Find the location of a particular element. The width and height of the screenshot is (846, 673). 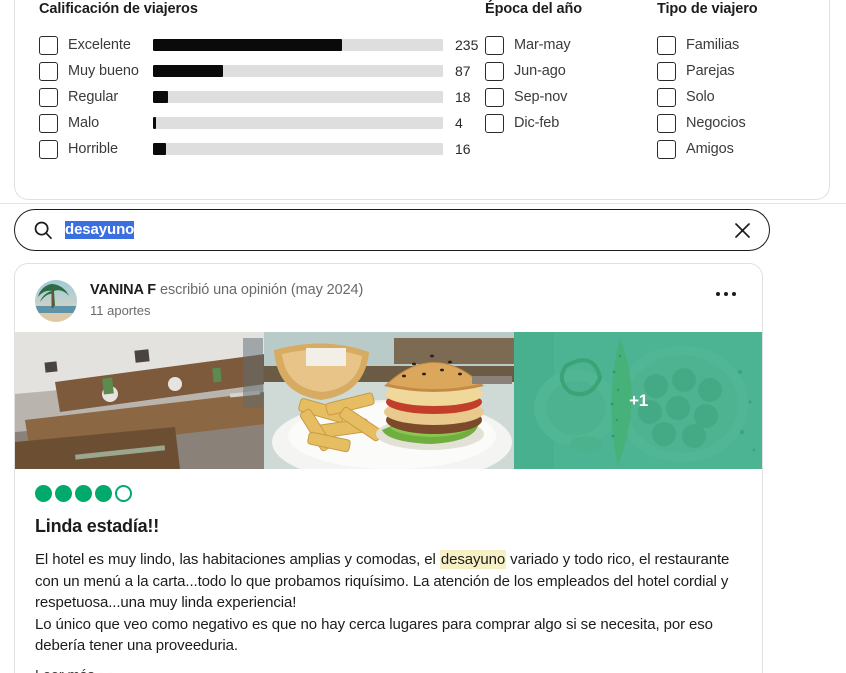

chevron-down-icon is located at coordinates (105, 670).